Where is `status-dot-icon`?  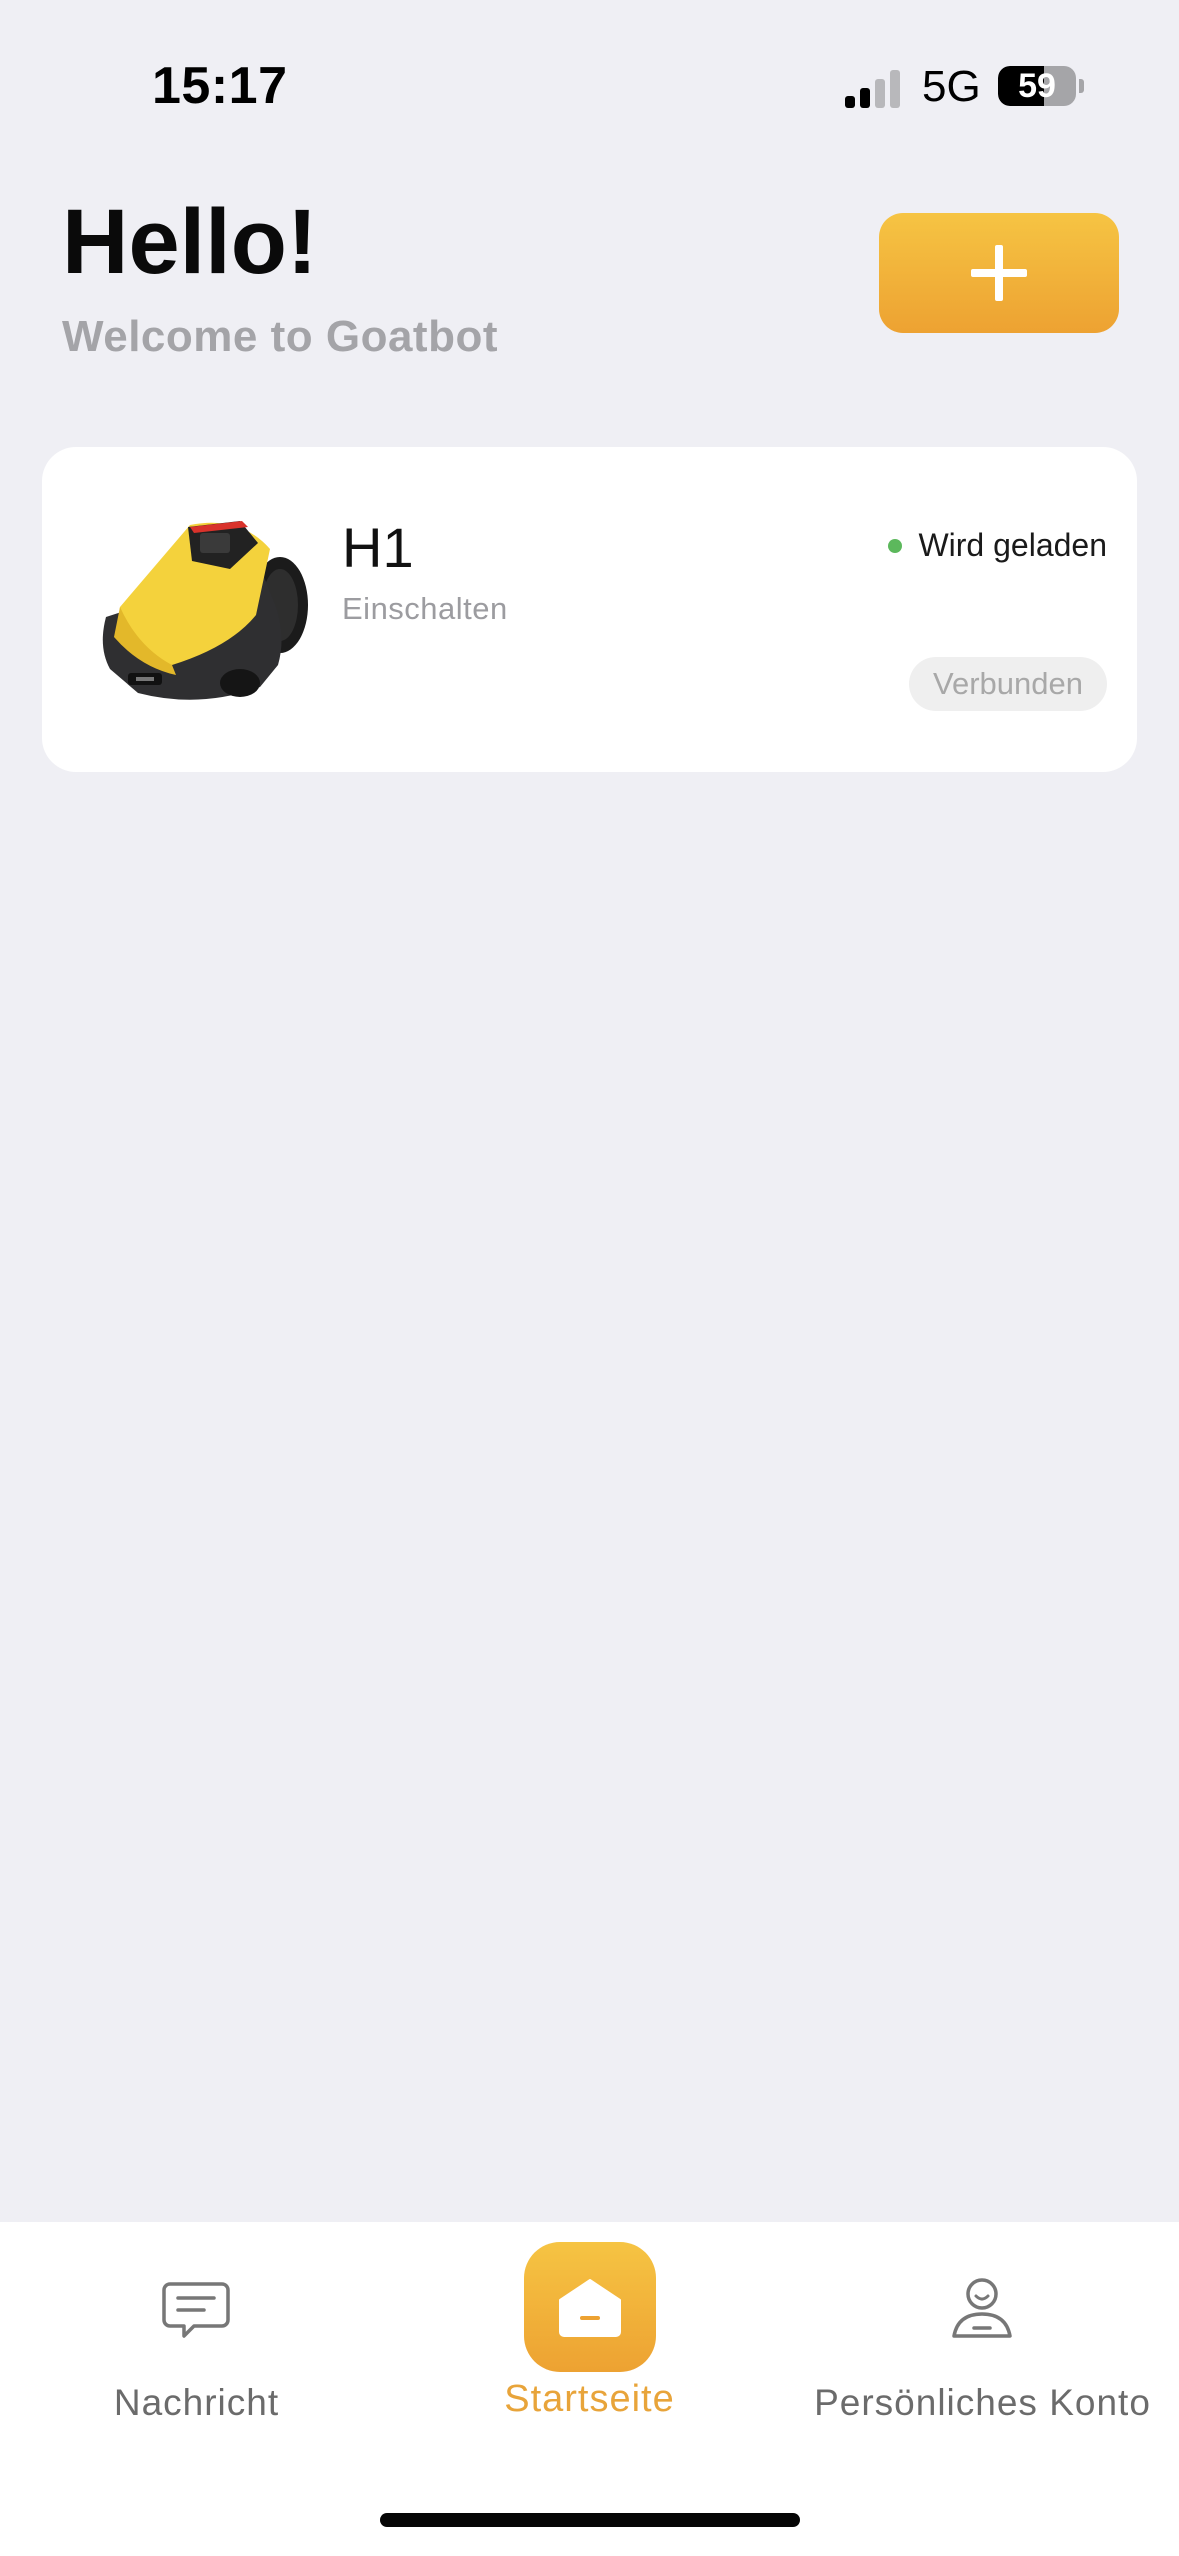 status-dot-icon is located at coordinates (895, 545).